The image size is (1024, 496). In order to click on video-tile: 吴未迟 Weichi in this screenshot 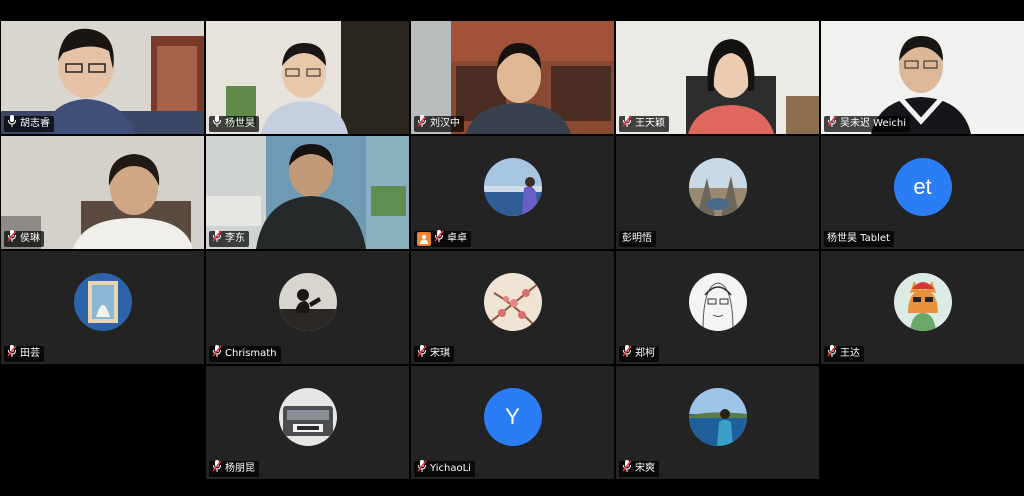, I will do `click(922, 77)`.